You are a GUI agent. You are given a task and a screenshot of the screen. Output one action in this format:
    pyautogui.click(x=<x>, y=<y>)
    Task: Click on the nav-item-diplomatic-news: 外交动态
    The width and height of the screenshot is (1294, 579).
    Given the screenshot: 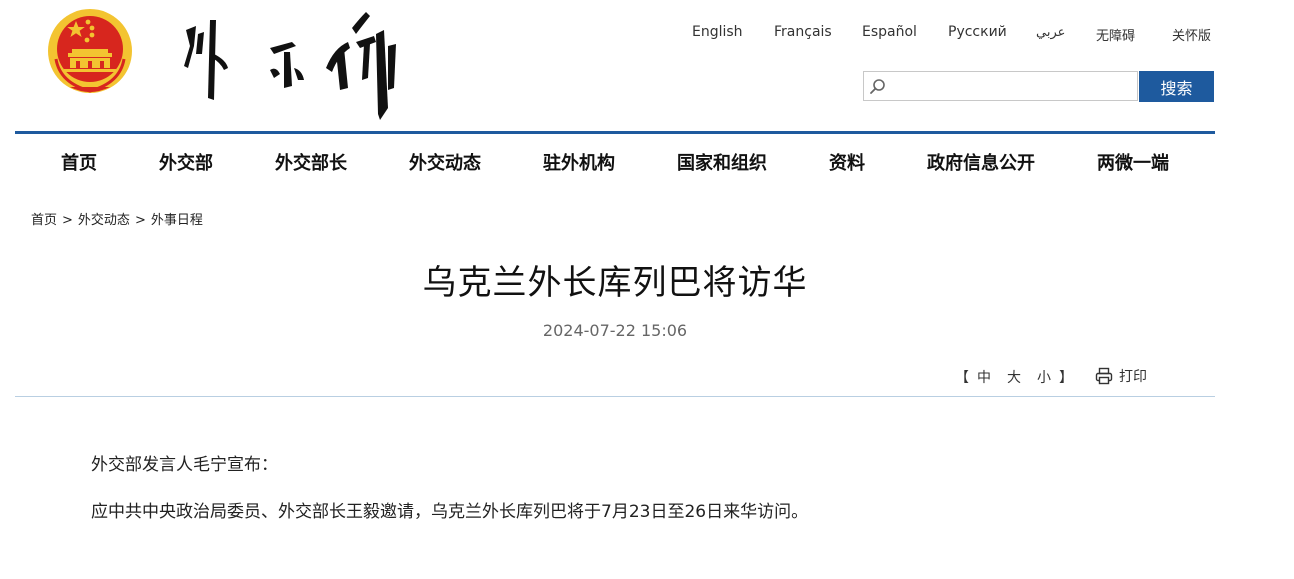 What is the action you would take?
    pyautogui.click(x=445, y=162)
    